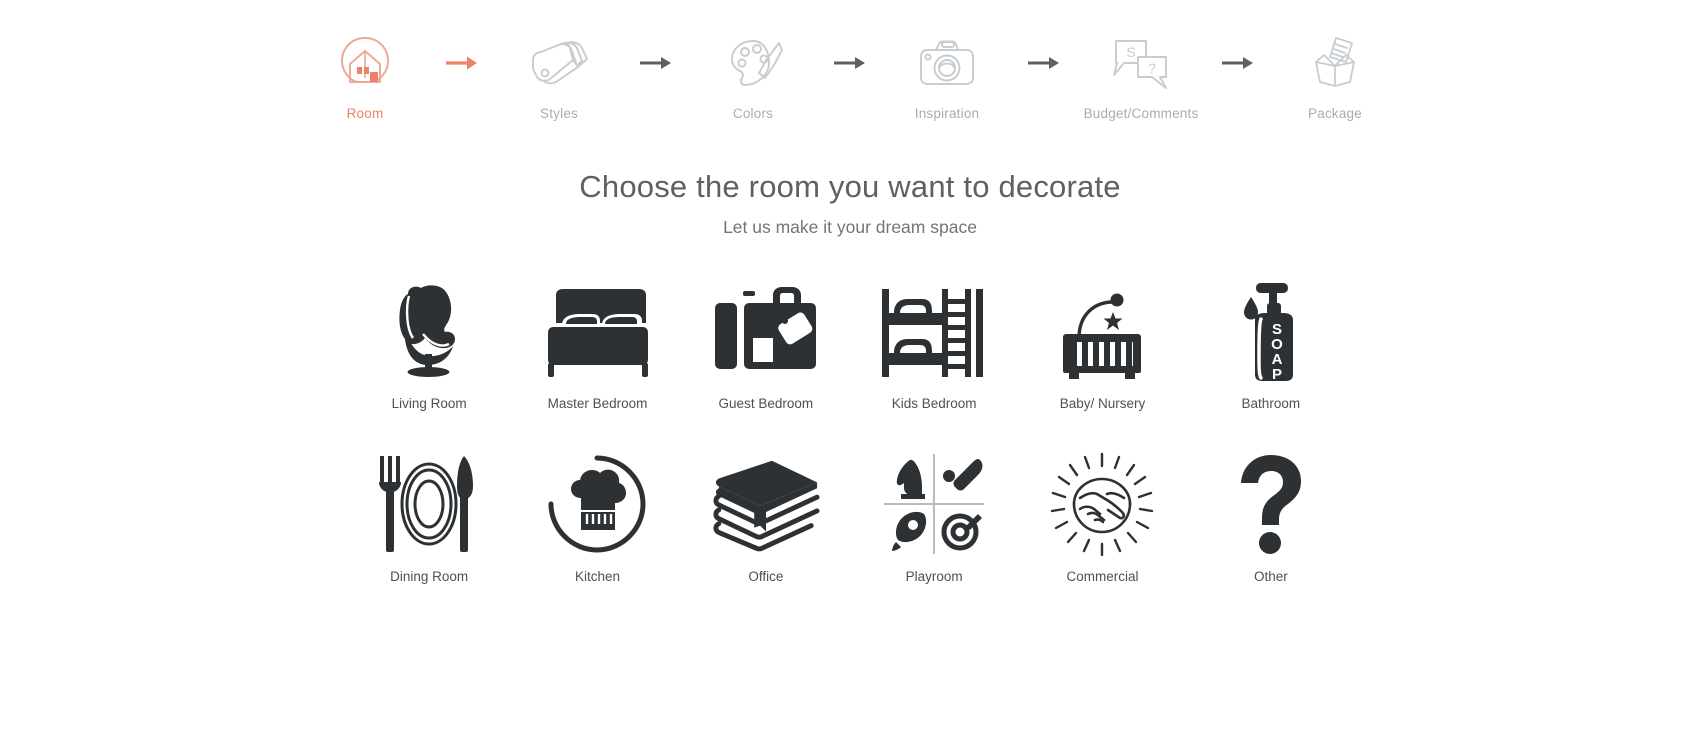 The width and height of the screenshot is (1700, 755). What do you see at coordinates (850, 186) in the screenshot?
I see `page-title: Choose the room you want to decorate` at bounding box center [850, 186].